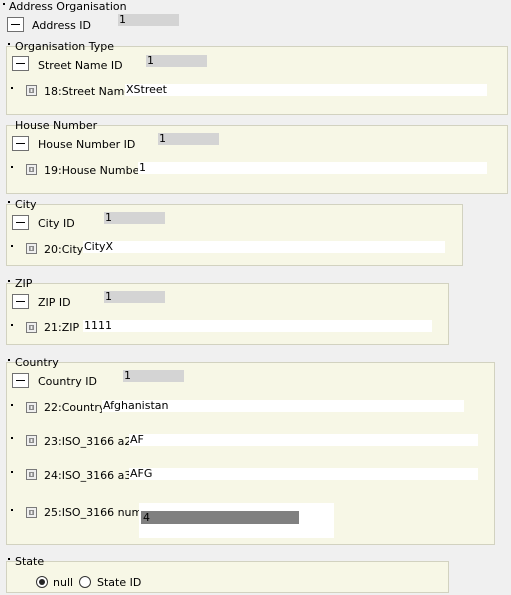 Image resolution: width=511 pixels, height=595 pixels. Describe the element at coordinates (67, 381) in the screenshot. I see `country-id-label: Country ID` at that location.